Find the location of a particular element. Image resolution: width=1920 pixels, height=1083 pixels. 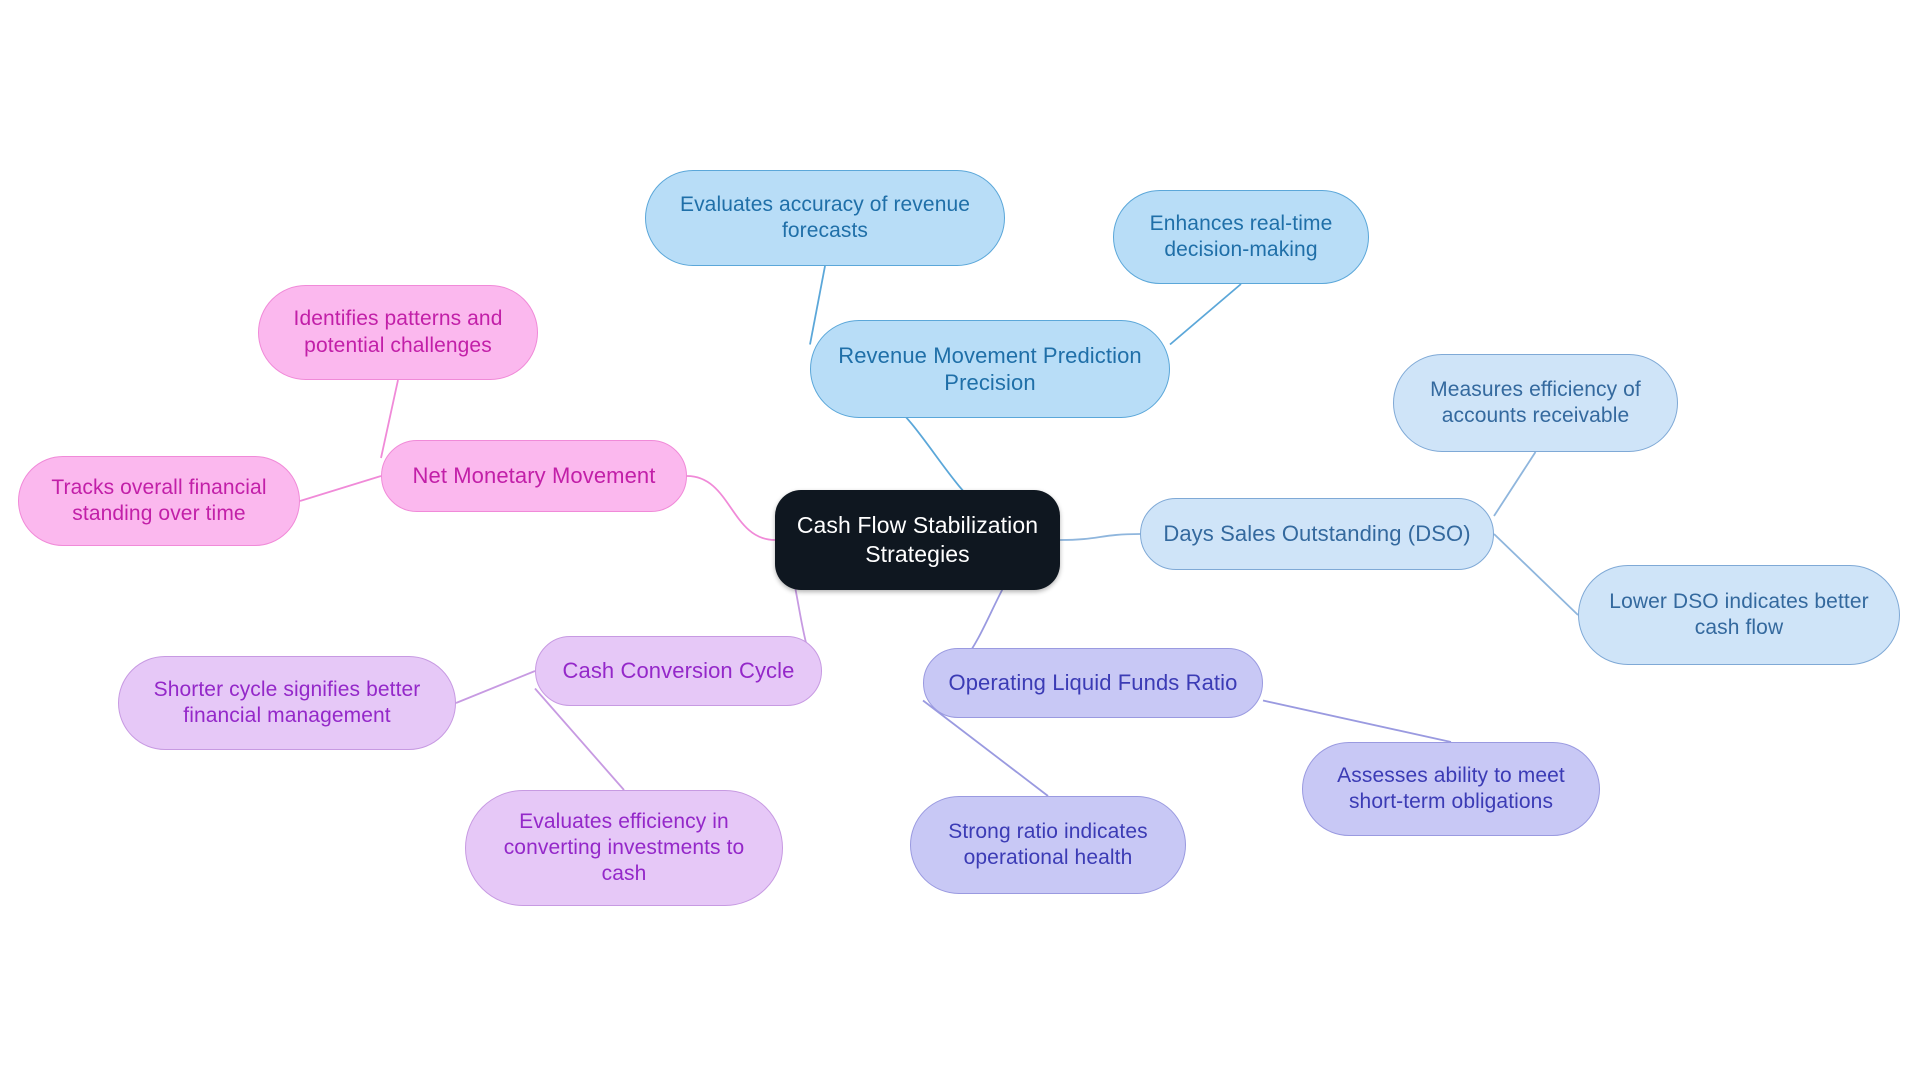

leaf-node-revenue-0-label: Evaluates accuracy of revenue forecasts is located at coordinates (825, 217).